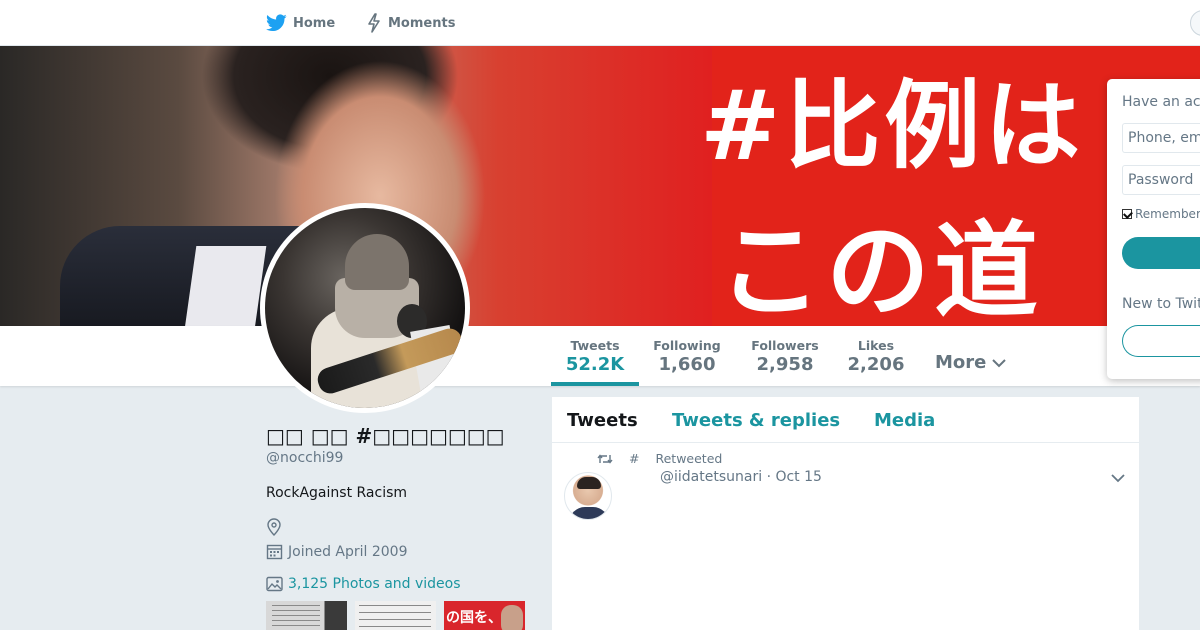 The width and height of the screenshot is (1200, 630). I want to click on profile-joined: Joined April 2009, so click(401, 551).